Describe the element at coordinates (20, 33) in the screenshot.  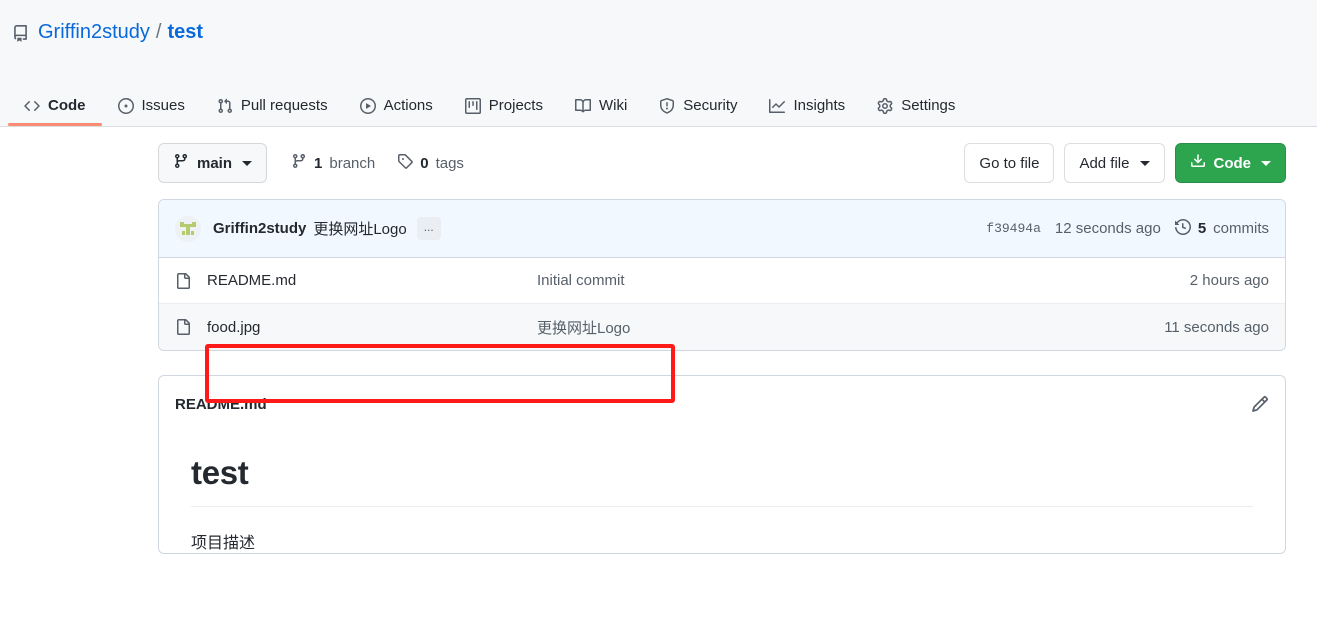
I see `repo-icon` at that location.